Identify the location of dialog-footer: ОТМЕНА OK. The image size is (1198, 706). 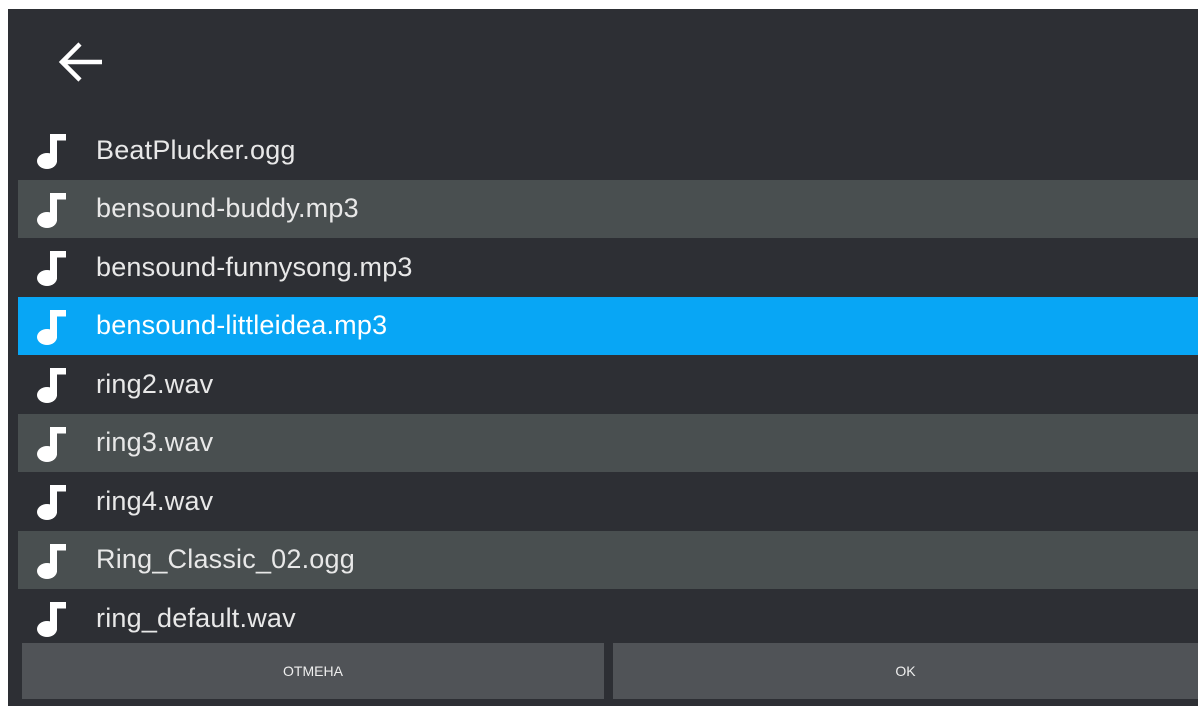
(603, 673).